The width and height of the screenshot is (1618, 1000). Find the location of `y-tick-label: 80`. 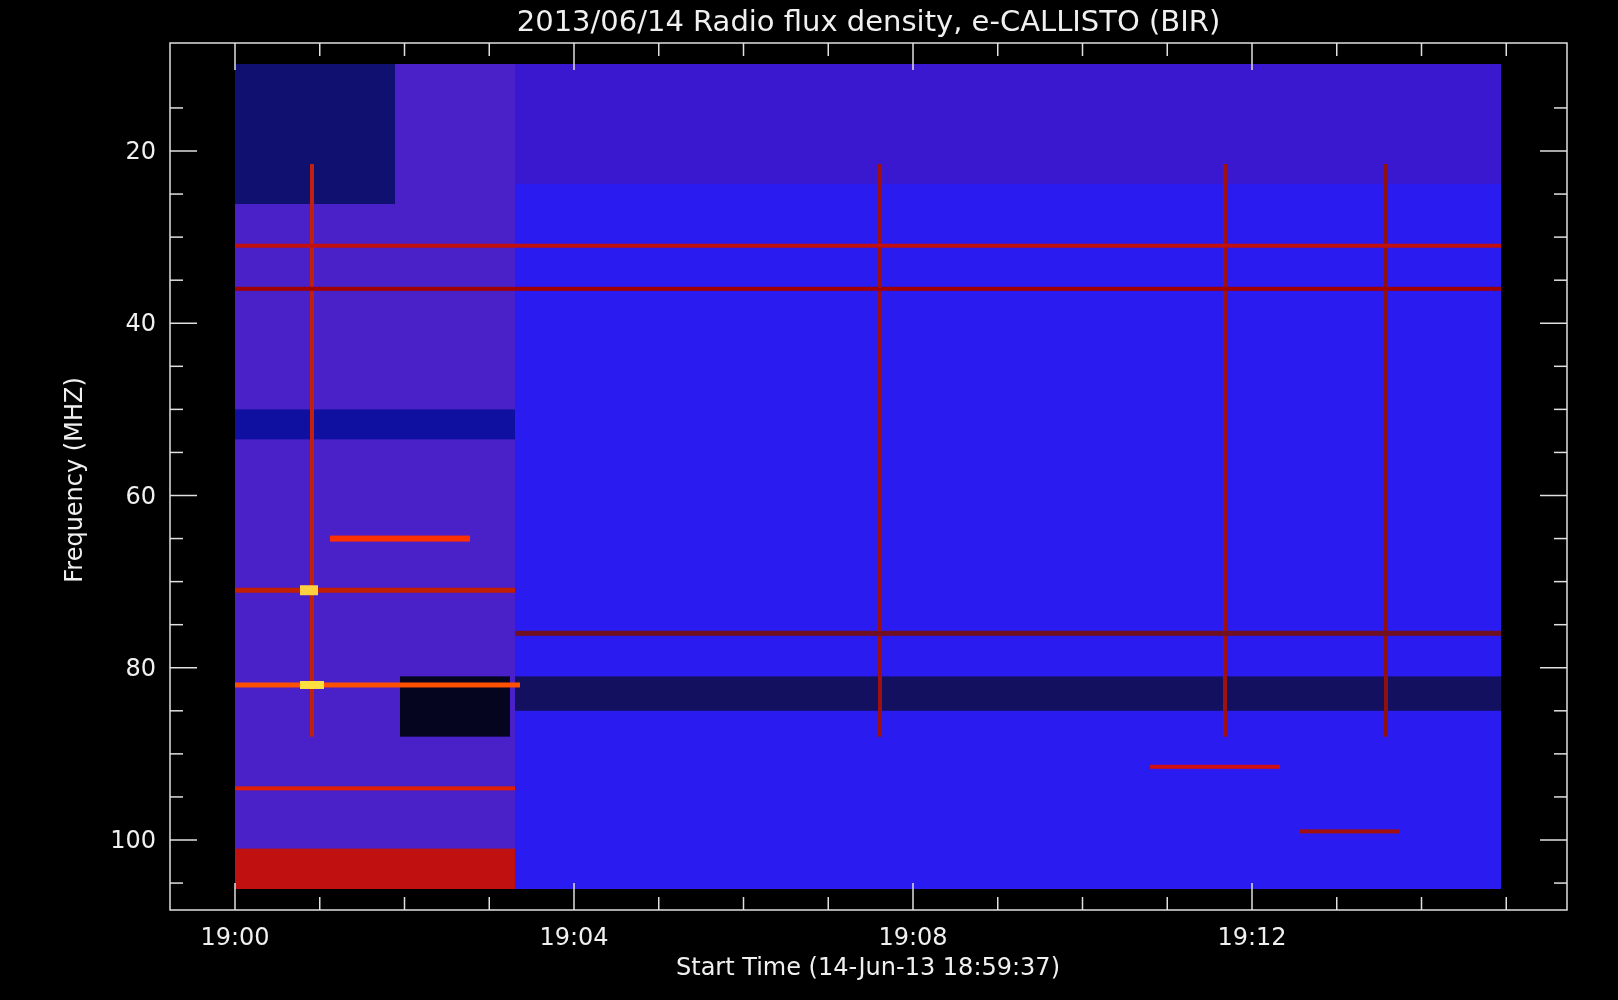

y-tick-label: 80 is located at coordinates (140, 667).